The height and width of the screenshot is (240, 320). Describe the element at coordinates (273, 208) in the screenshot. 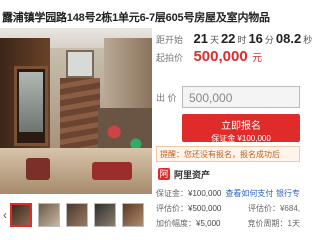

I see `valuation-right: 评估价：¥684,` at that location.